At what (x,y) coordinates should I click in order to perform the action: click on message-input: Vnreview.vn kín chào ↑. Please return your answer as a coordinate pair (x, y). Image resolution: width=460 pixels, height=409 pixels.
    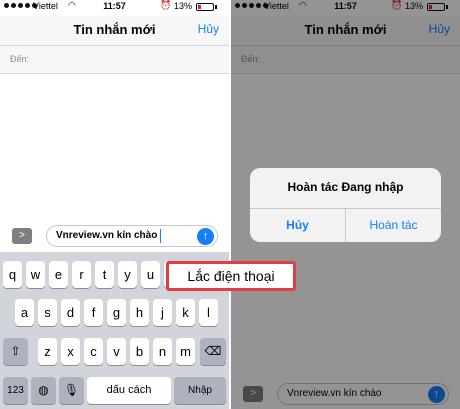
    Looking at the image, I should click on (132, 236).